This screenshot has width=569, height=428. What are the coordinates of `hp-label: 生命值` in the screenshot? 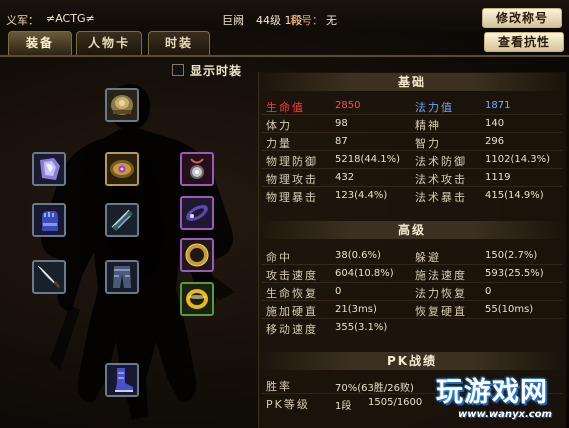 It's located at (285, 107).